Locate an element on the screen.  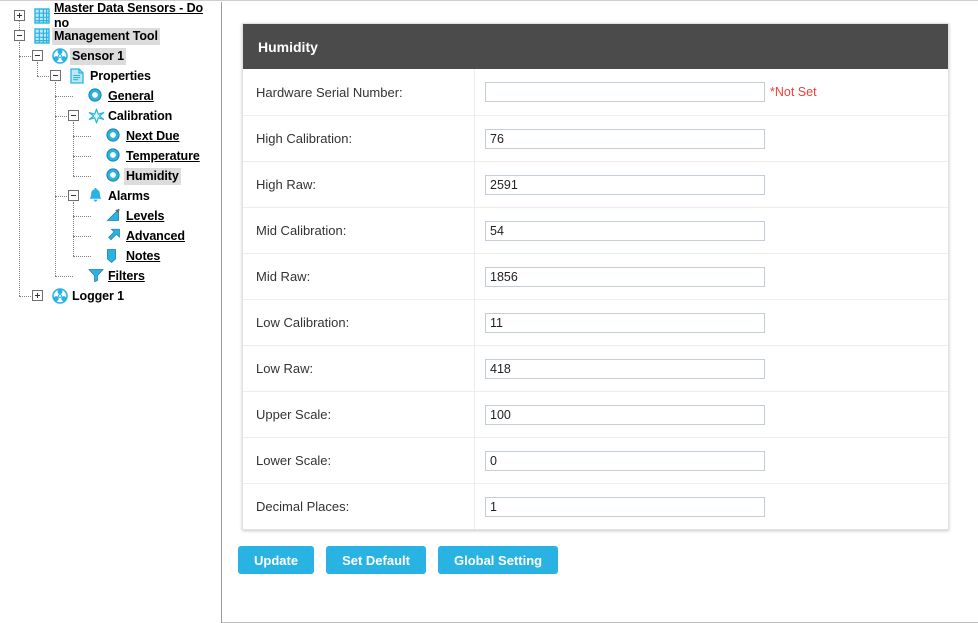
tree-item-temperature: Temperature is located at coordinates (163, 156).